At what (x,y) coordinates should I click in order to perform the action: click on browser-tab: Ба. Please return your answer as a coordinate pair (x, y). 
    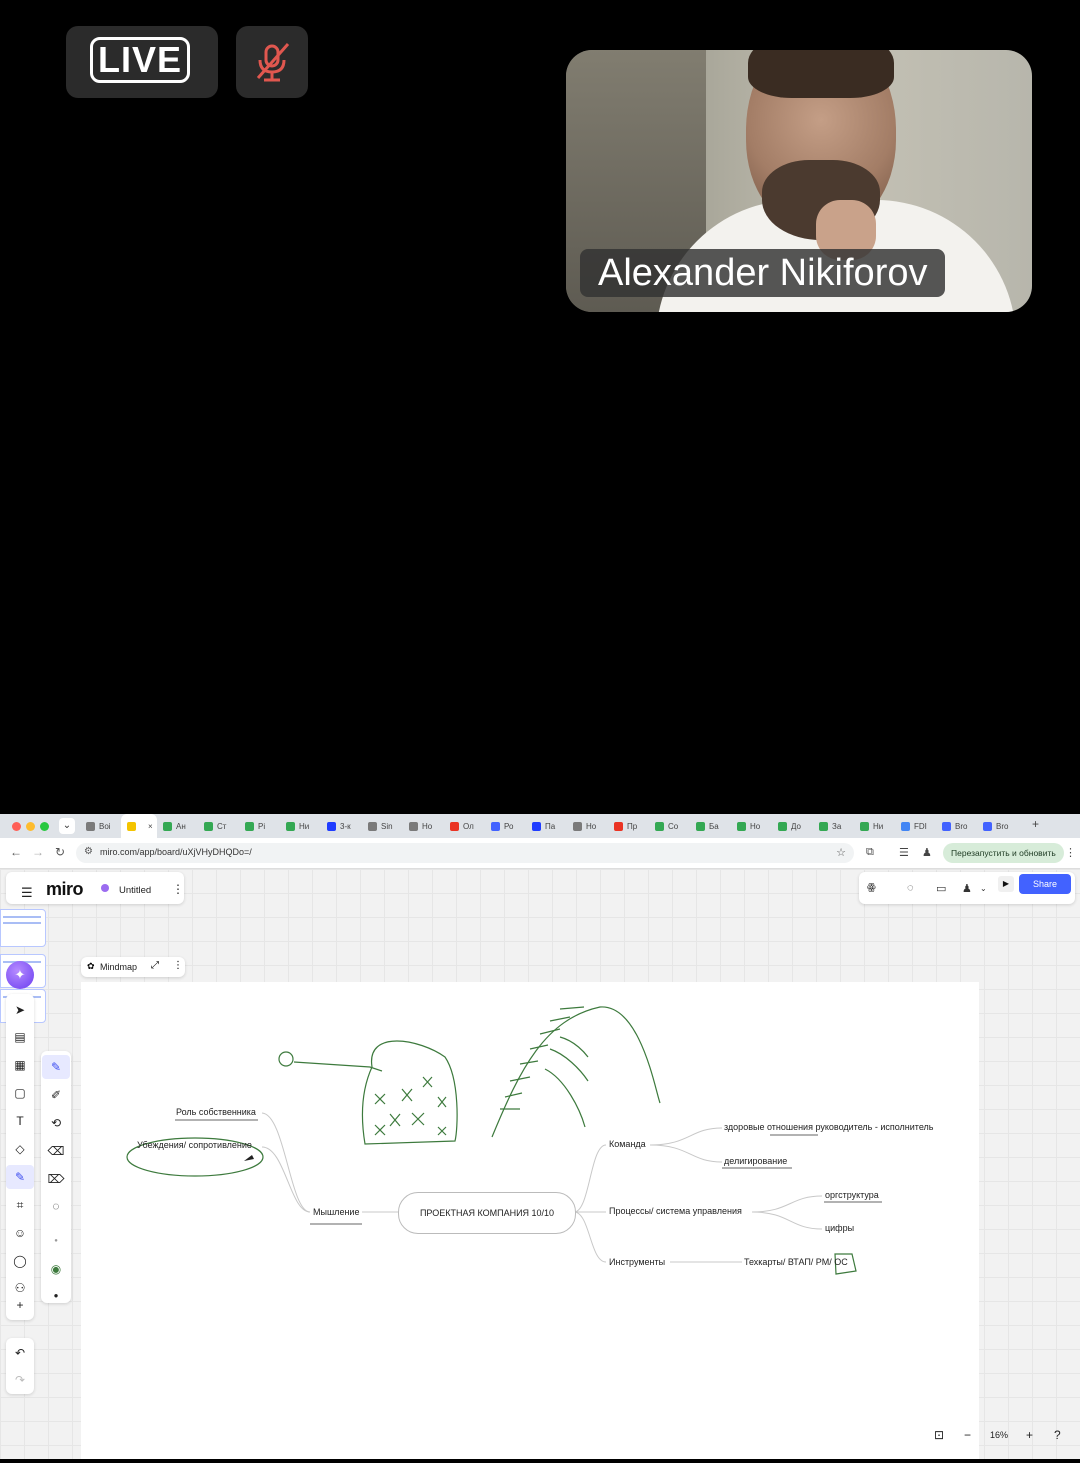
    Looking at the image, I should click on (710, 826).